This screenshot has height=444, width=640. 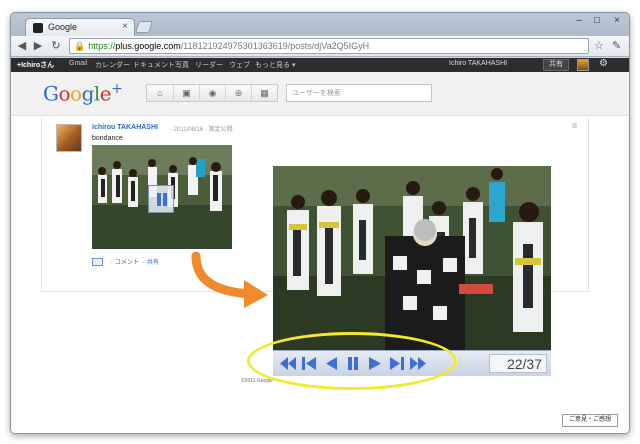 I want to click on gbar-item-more: もっと見る ▾, so click(x=275, y=65).